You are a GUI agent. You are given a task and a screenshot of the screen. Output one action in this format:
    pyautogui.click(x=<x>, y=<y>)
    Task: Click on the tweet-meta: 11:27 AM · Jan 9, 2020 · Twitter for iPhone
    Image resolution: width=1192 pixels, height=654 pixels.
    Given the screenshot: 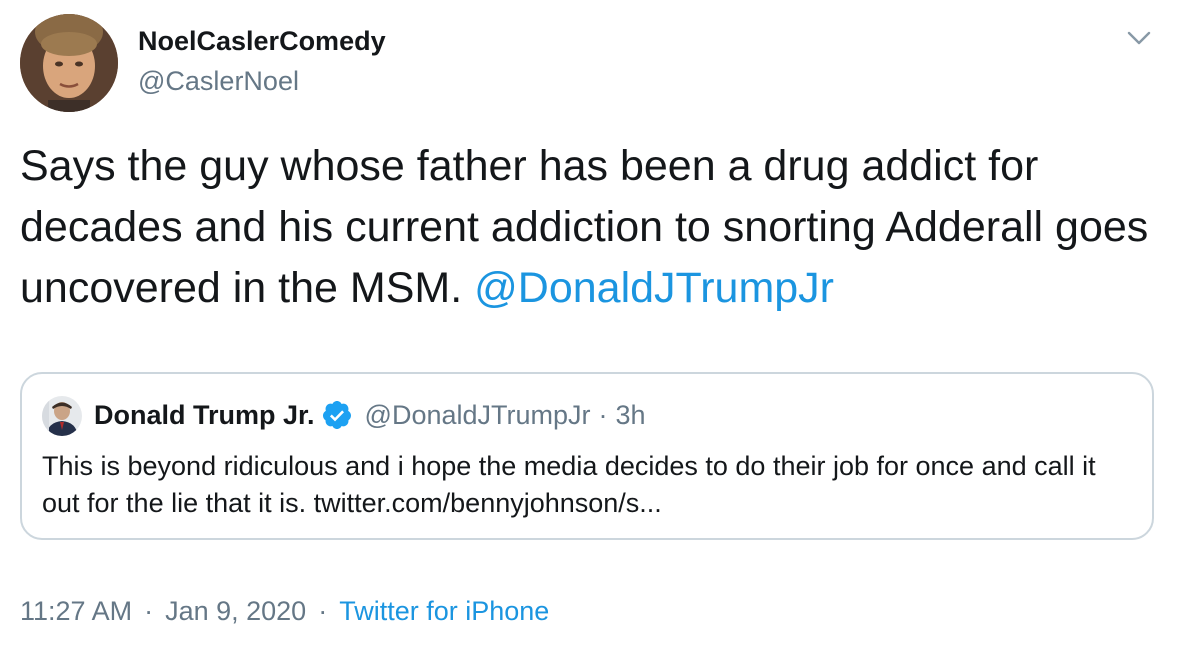 What is the action you would take?
    pyautogui.click(x=284, y=611)
    